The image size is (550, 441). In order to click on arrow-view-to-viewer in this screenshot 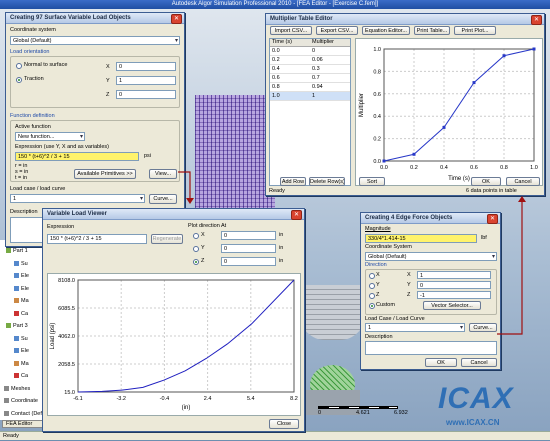, I will do `click(184, 185)`.